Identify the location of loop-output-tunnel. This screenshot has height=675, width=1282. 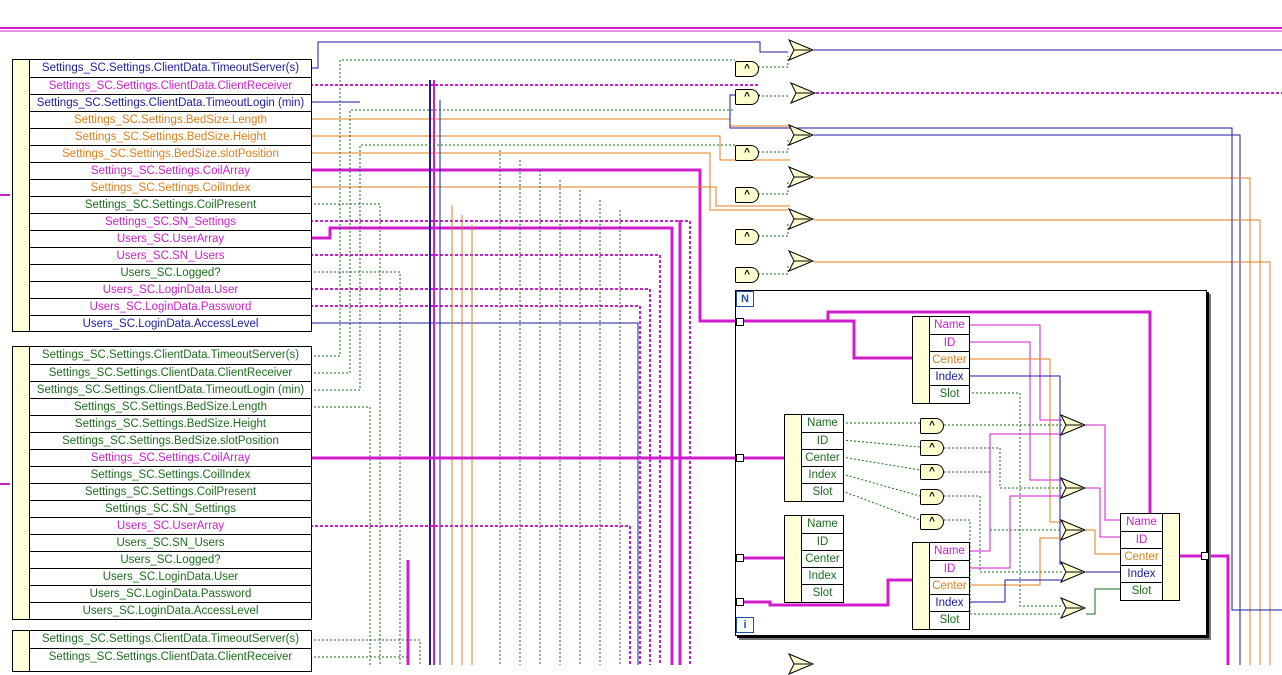
(1205, 556).